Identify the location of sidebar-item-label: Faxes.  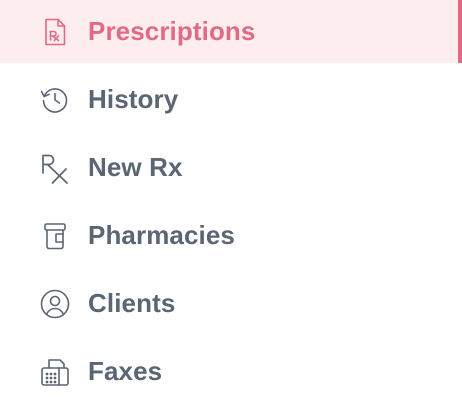
(125, 371).